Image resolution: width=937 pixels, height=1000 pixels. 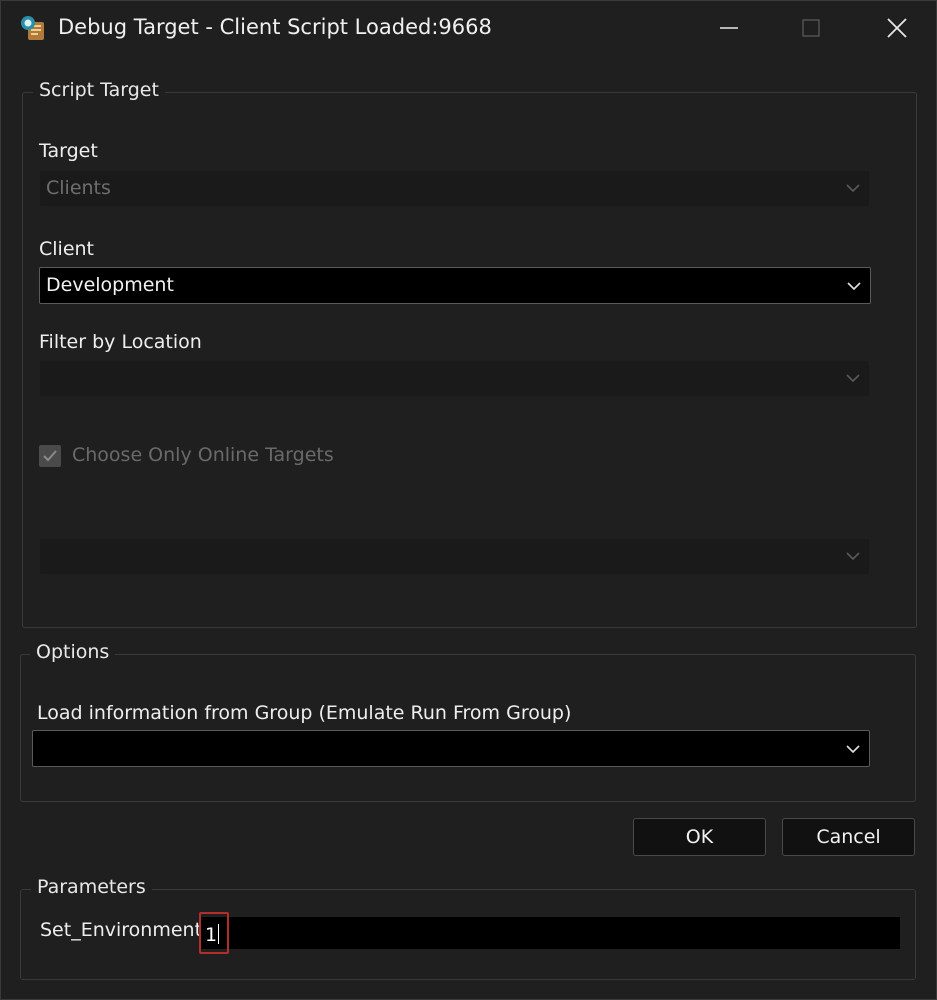 What do you see at coordinates (451, 748) in the screenshot?
I see `load-group-dropdown` at bounding box center [451, 748].